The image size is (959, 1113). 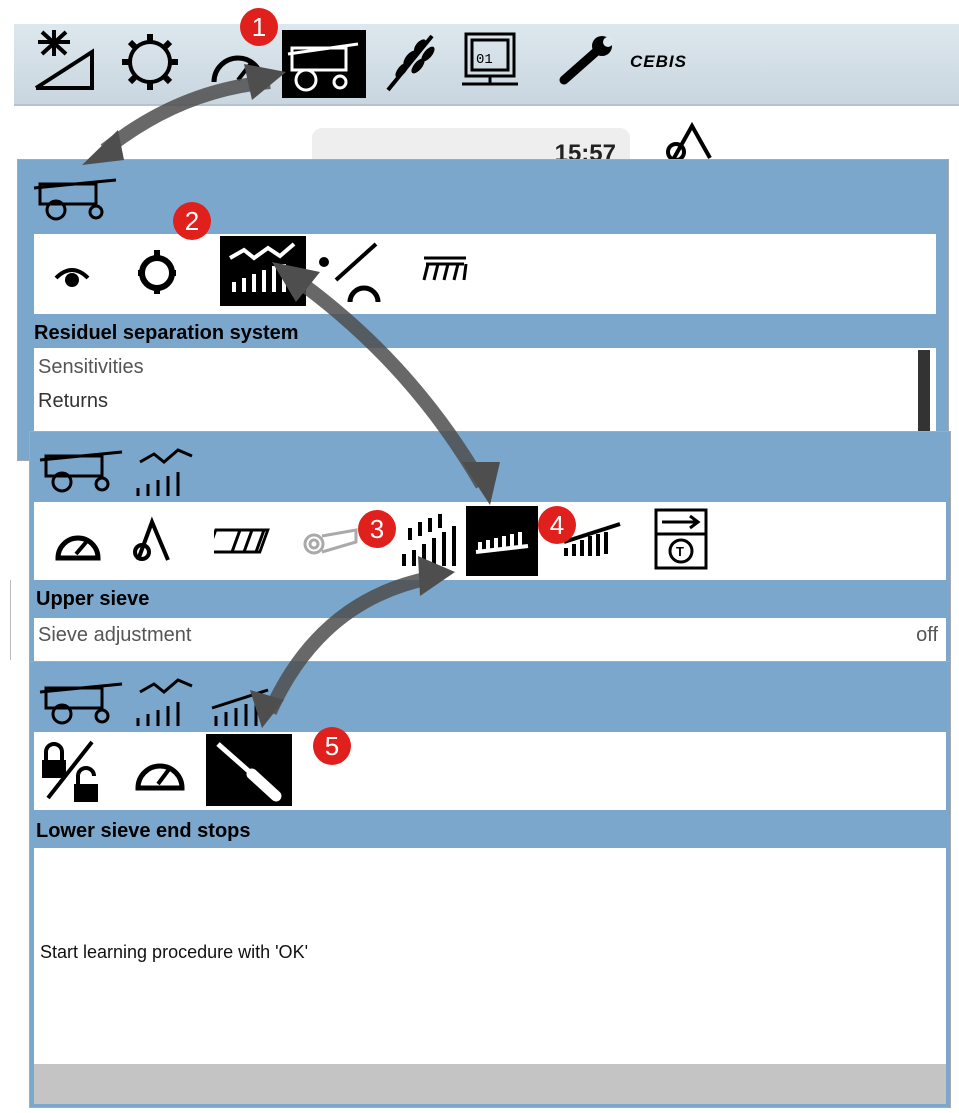 I want to click on callout-badge: 3, so click(x=377, y=529).